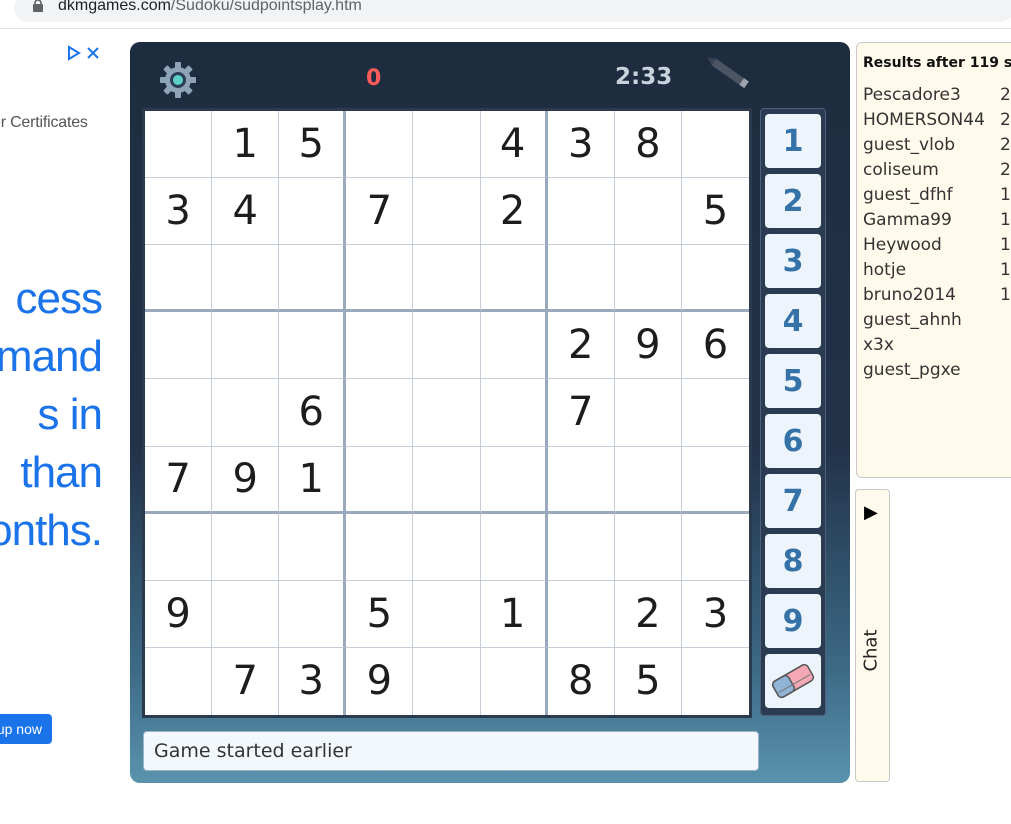  I want to click on adchoices-icon, so click(85, 53).